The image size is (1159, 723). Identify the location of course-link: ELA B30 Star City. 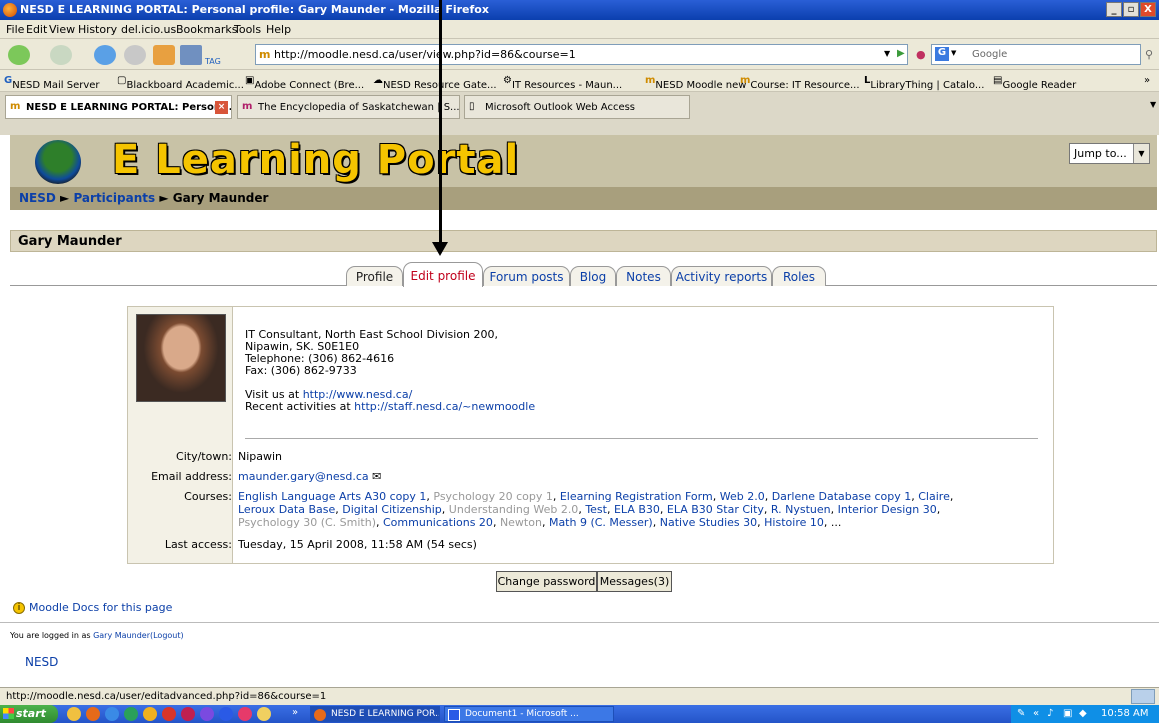
(715, 509).